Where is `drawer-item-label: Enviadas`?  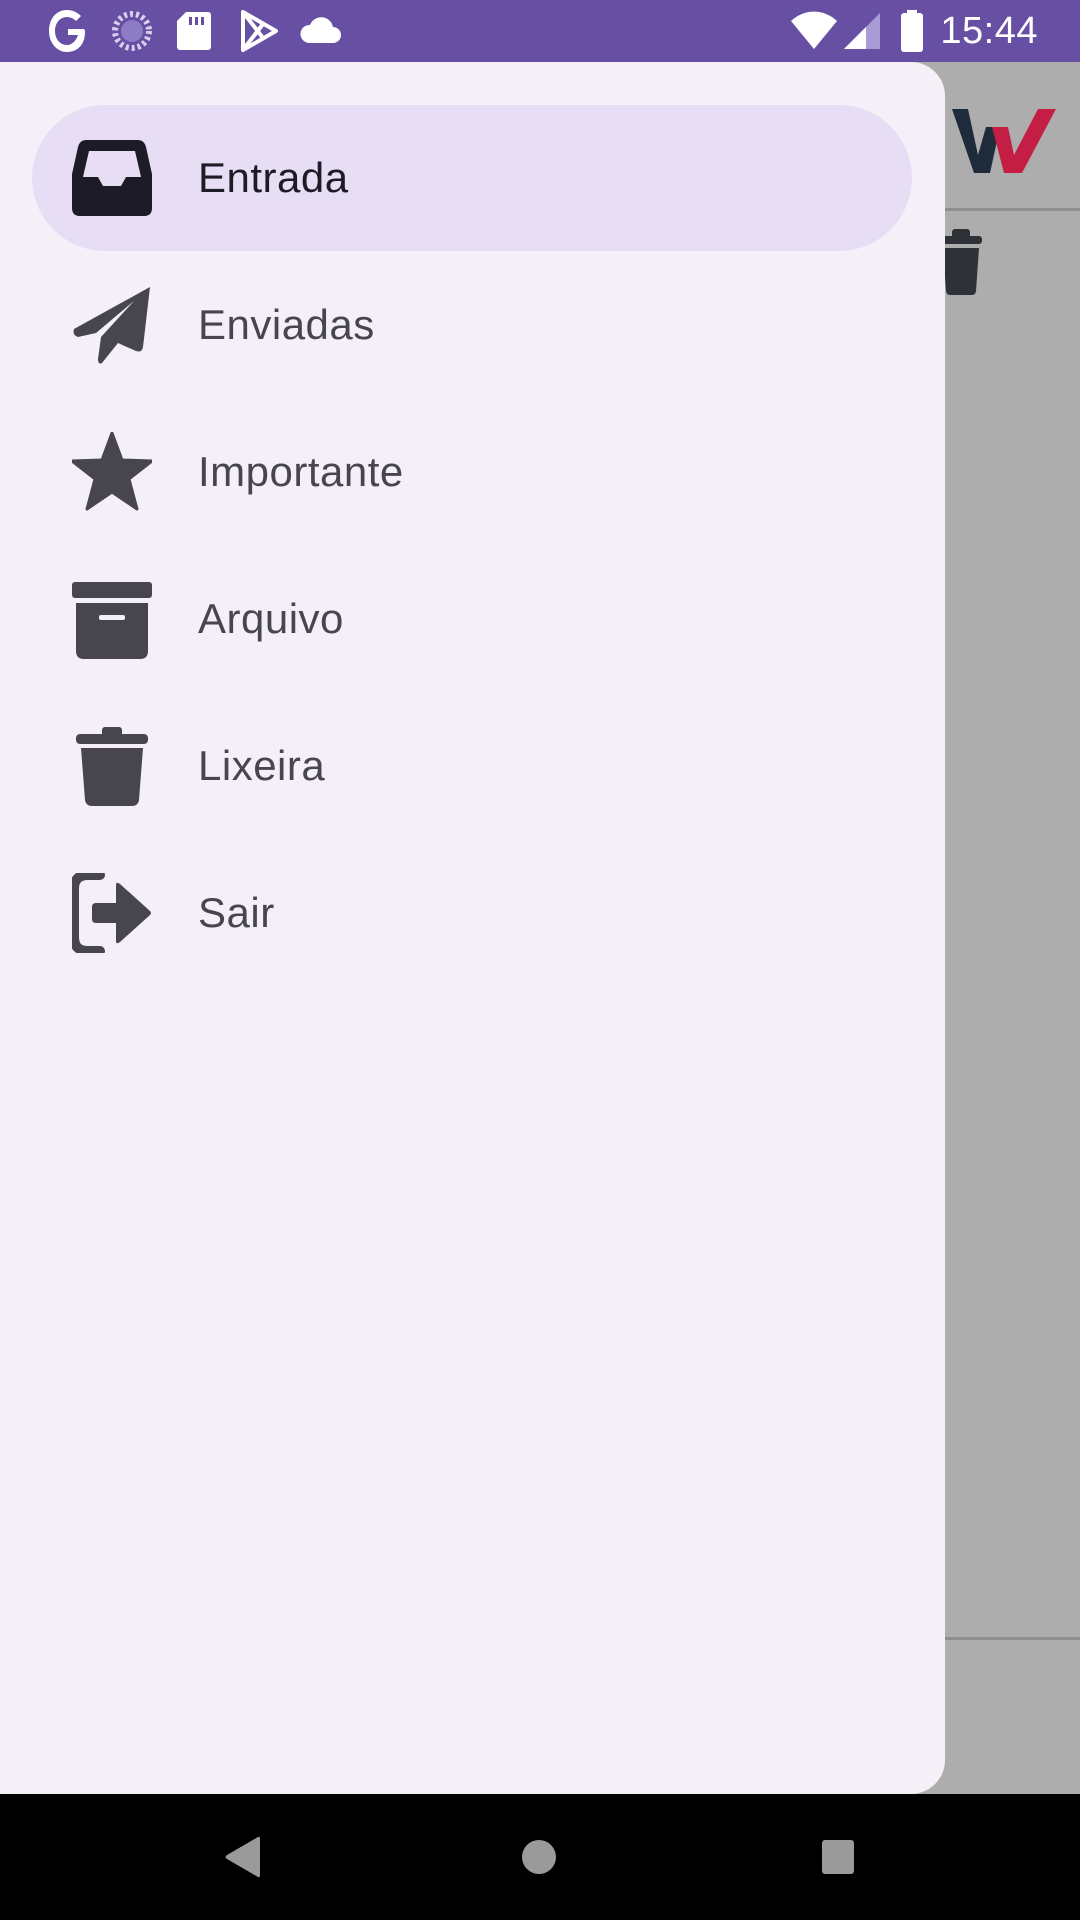 drawer-item-label: Enviadas is located at coordinates (286, 324).